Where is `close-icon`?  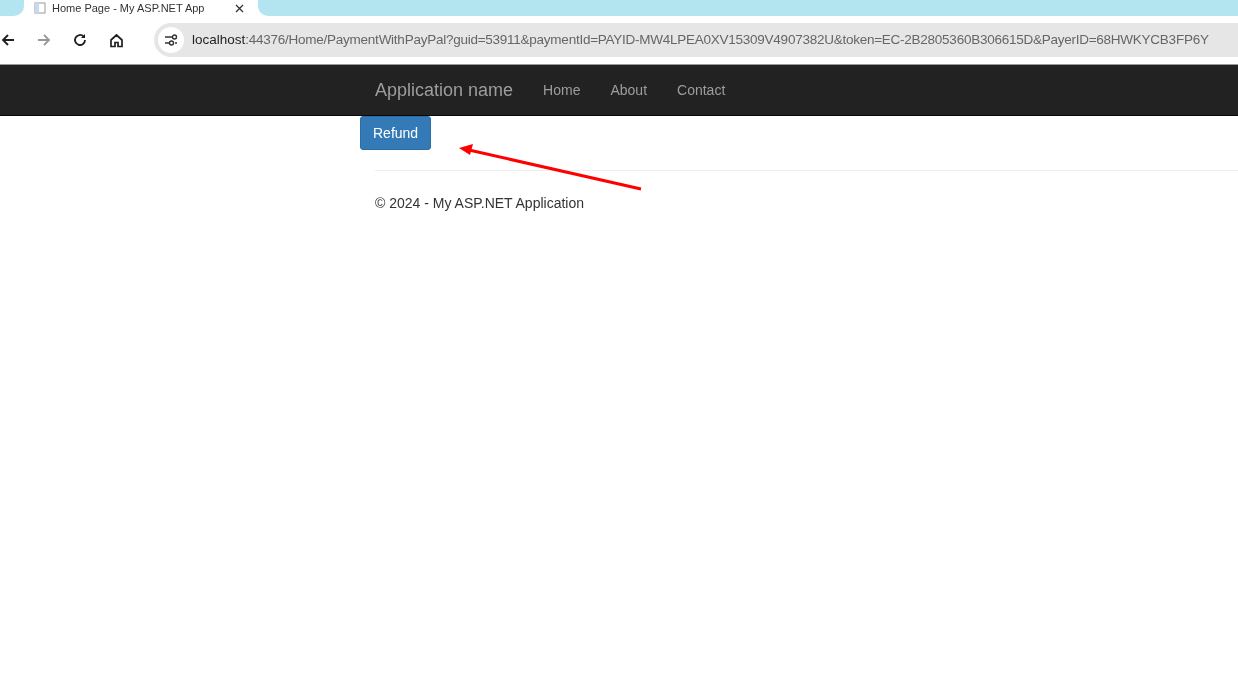 close-icon is located at coordinates (239, 8).